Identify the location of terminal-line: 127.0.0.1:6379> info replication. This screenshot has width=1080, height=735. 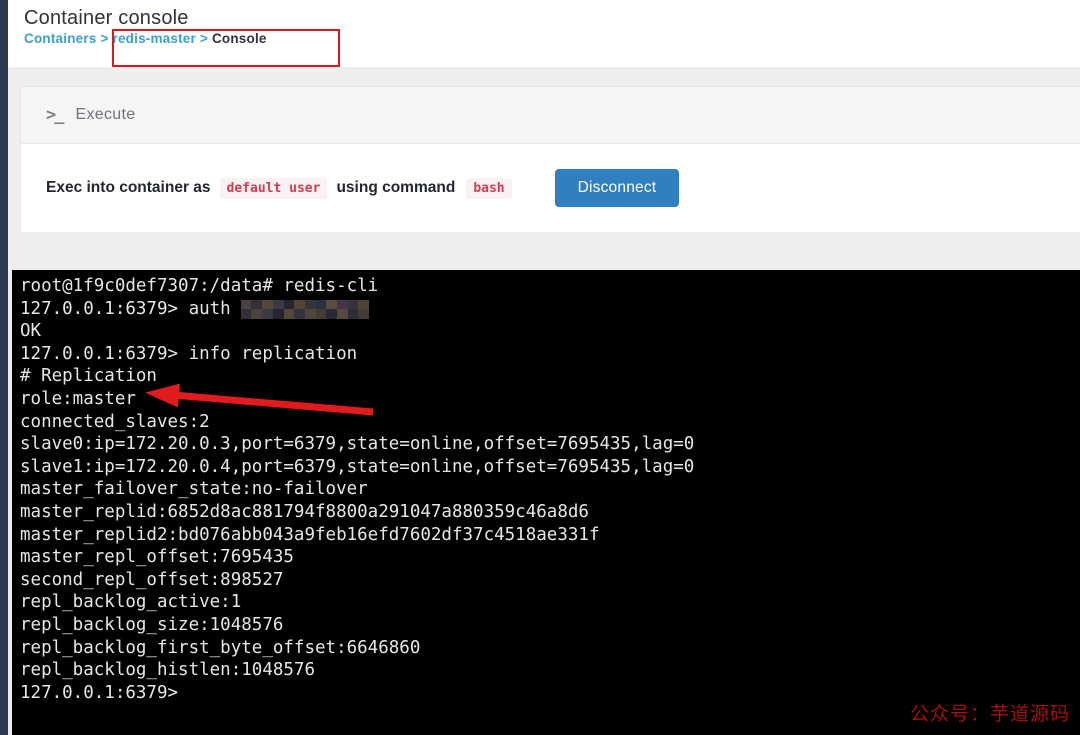
(189, 353).